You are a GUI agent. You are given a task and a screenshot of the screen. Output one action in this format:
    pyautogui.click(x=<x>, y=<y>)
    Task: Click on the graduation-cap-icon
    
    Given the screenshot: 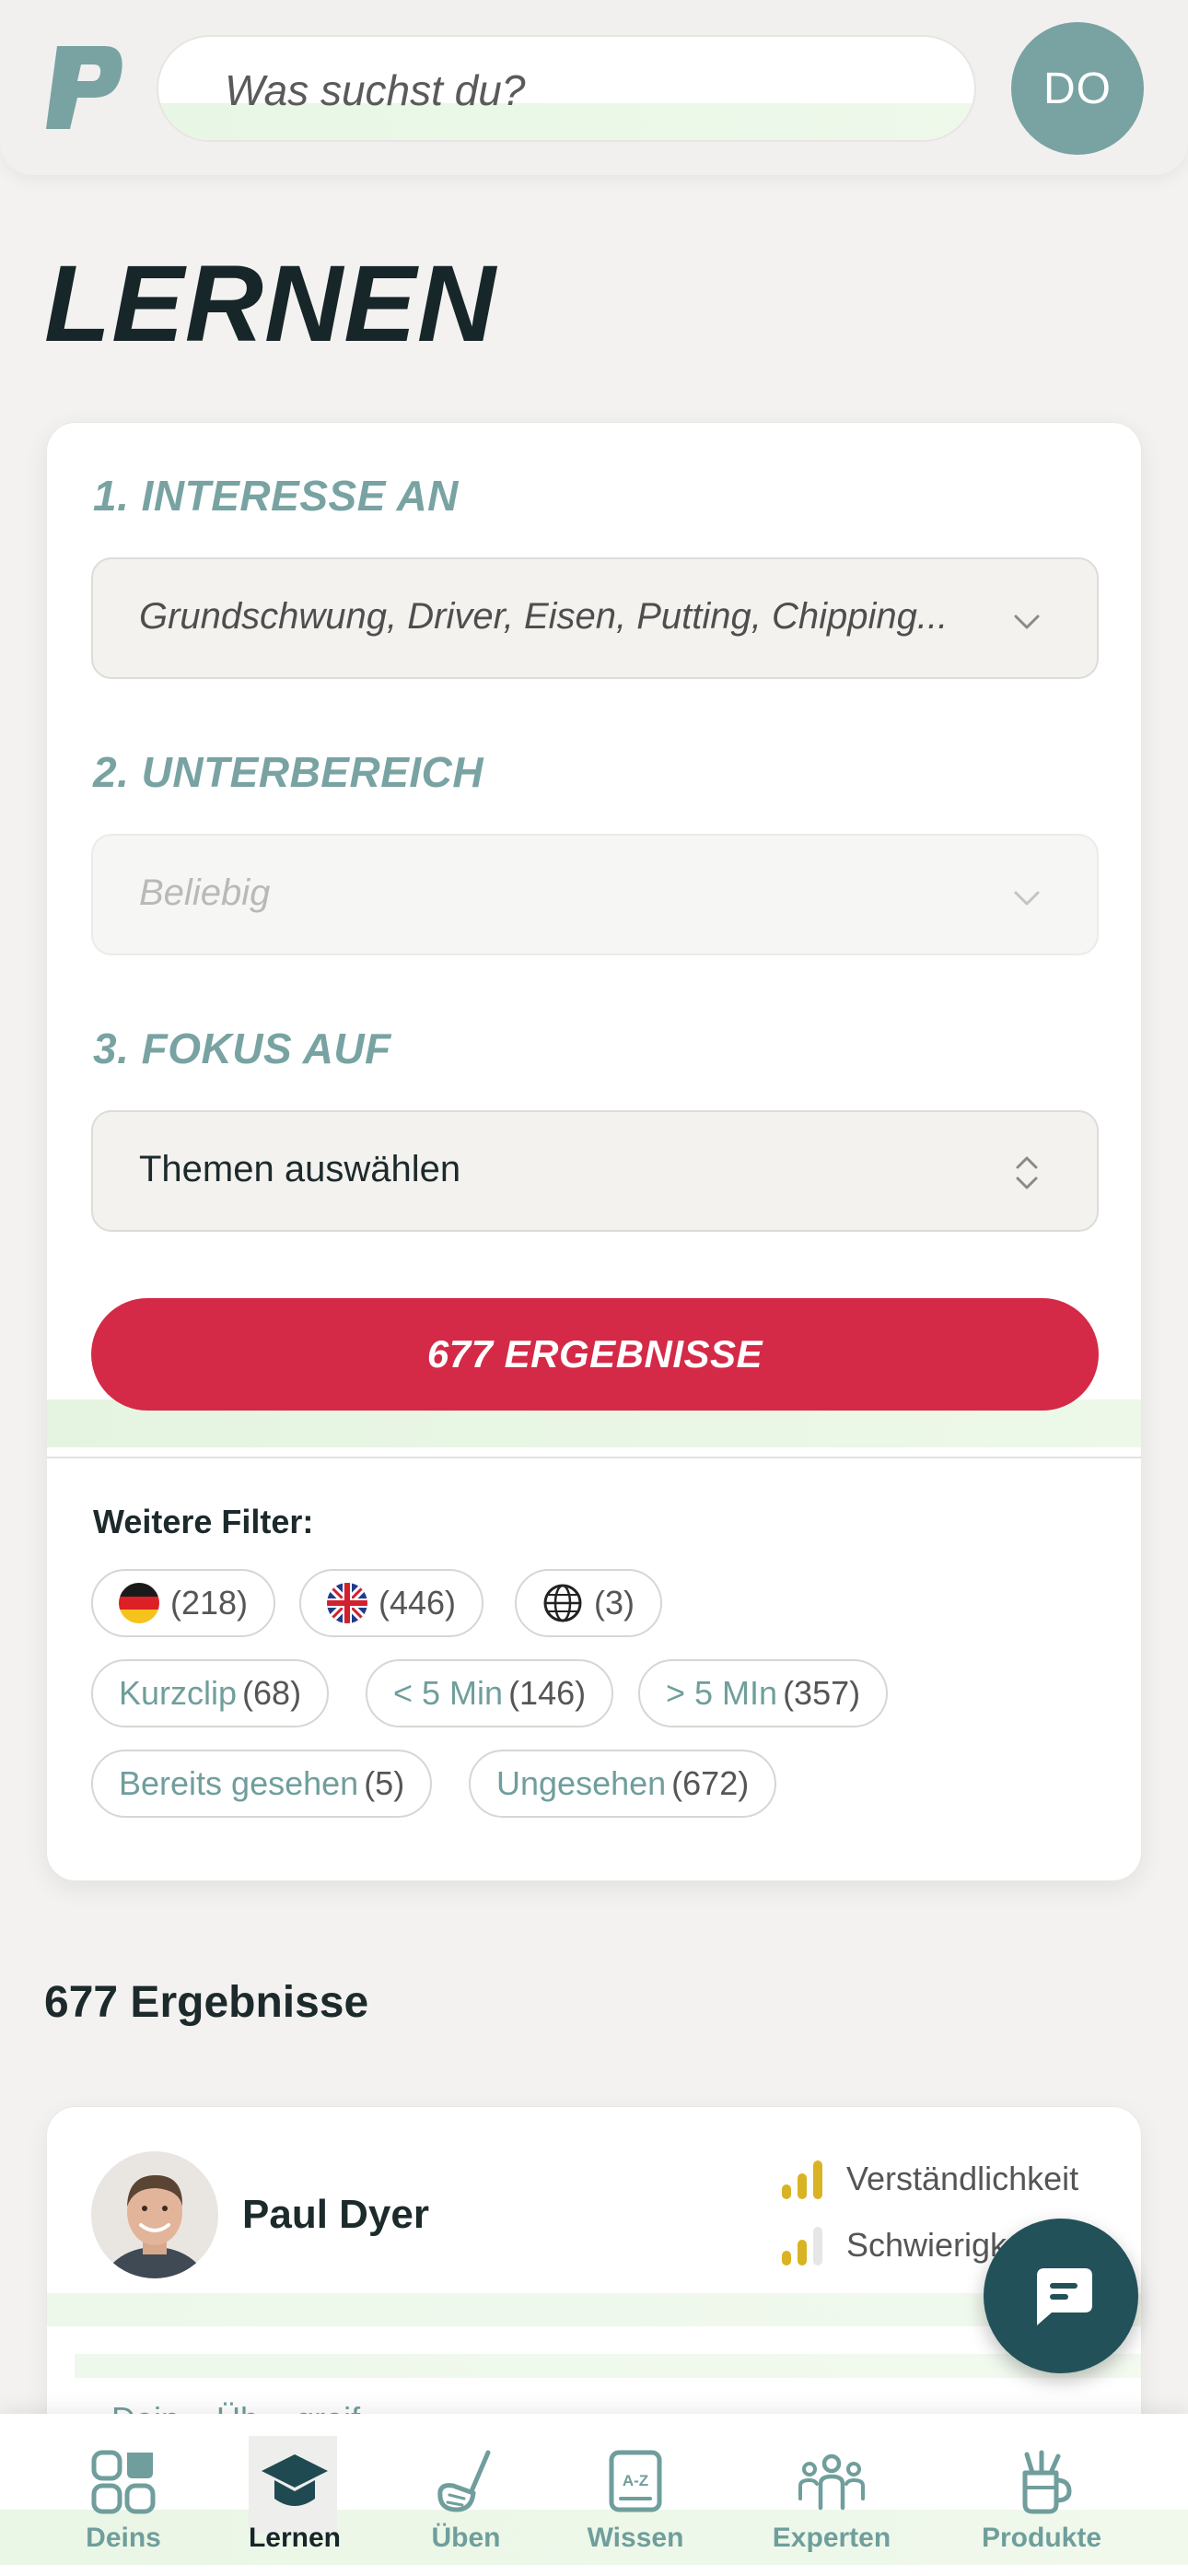 What is the action you would take?
    pyautogui.click(x=295, y=2480)
    